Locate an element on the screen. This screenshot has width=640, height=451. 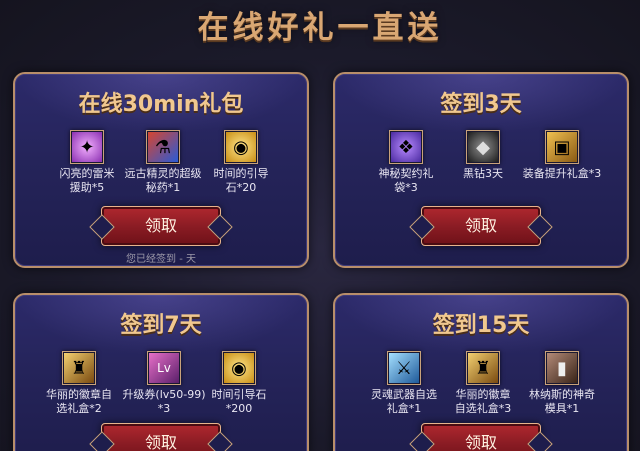
reward-item: ▣ 装备提升礼盒*3 is located at coordinates (562, 155).